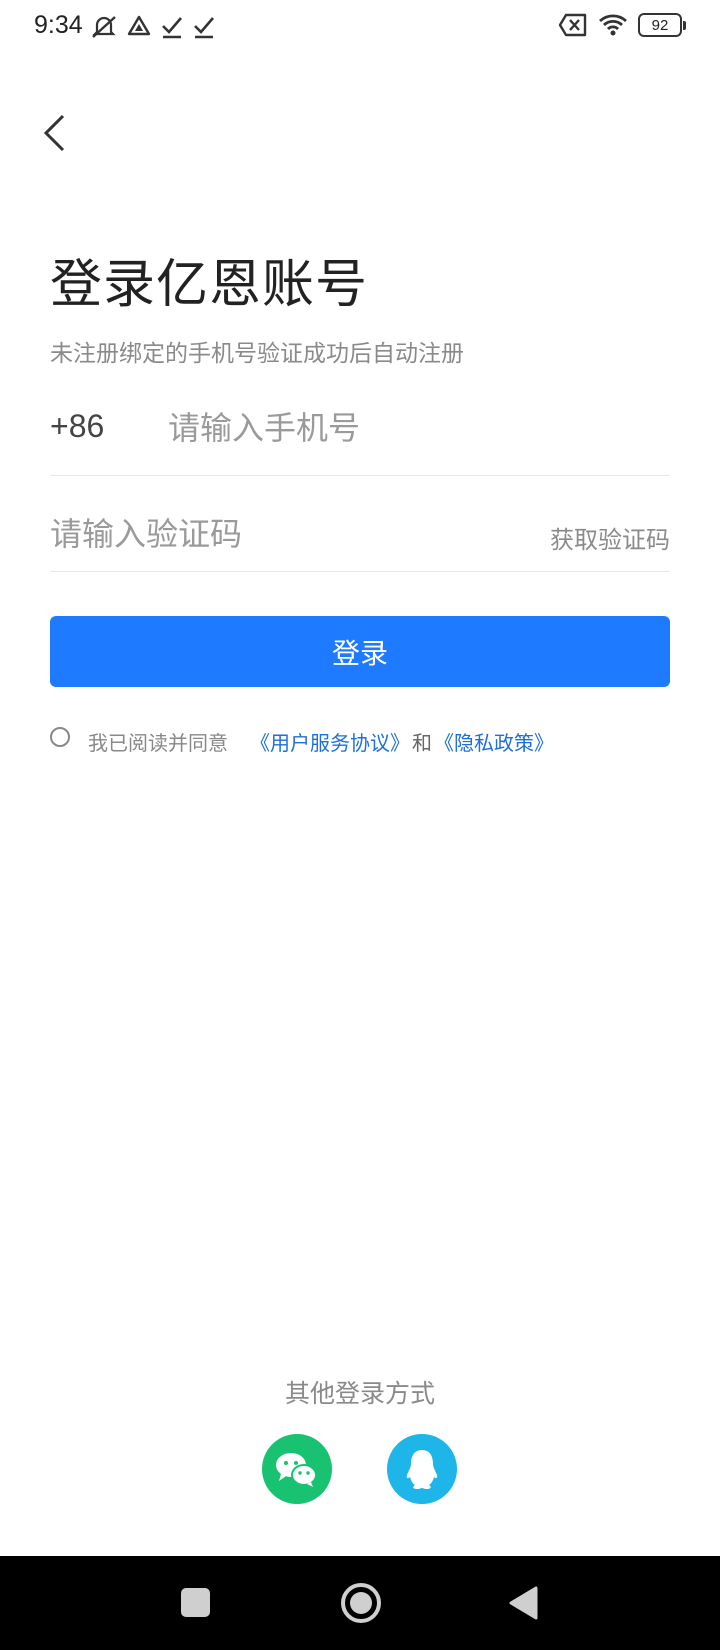  I want to click on qq-icon, so click(422, 1469).